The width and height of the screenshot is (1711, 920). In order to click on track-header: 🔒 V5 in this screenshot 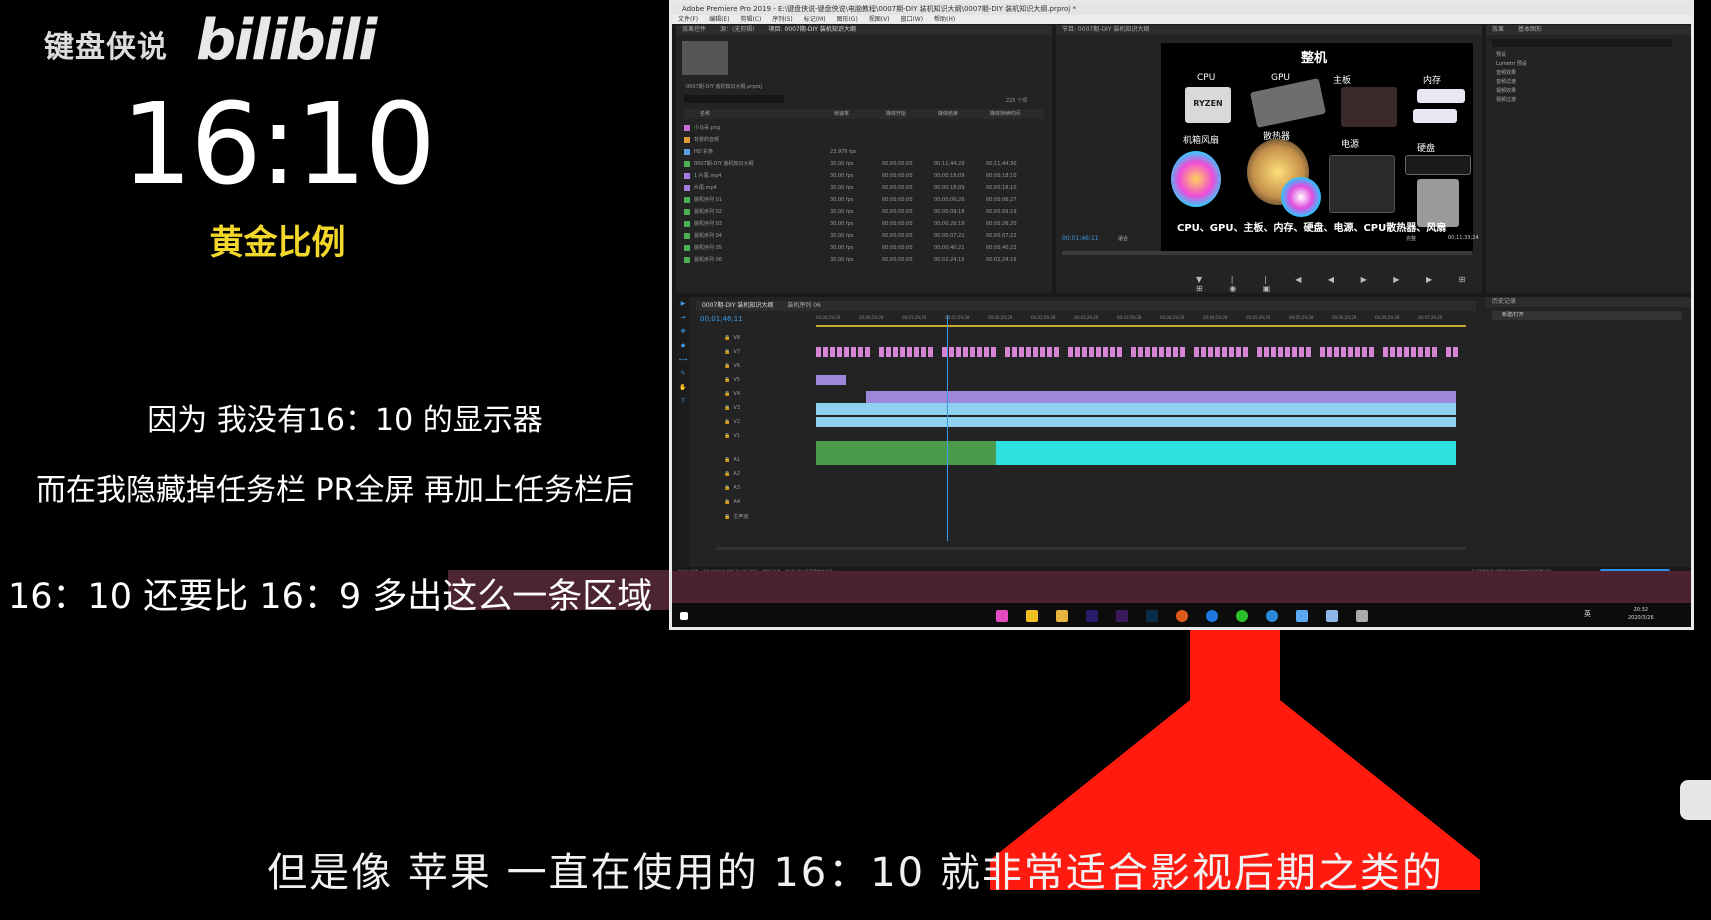, I will do `click(764, 380)`.